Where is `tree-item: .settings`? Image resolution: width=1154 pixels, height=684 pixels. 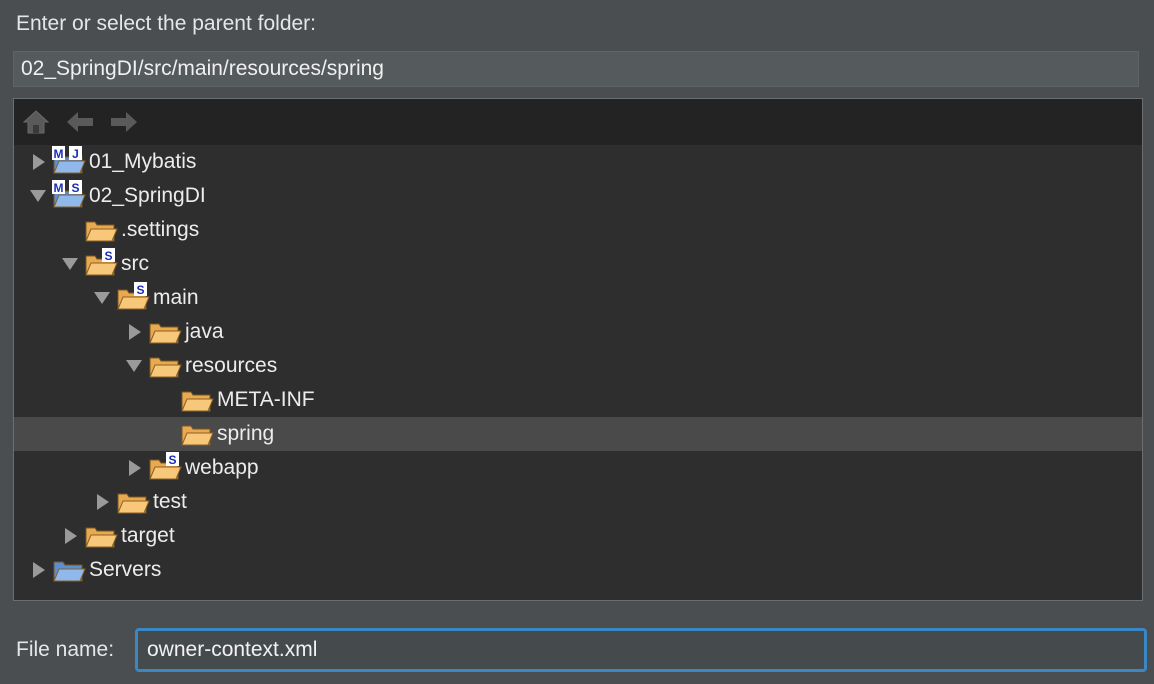 tree-item: .settings is located at coordinates (578, 230).